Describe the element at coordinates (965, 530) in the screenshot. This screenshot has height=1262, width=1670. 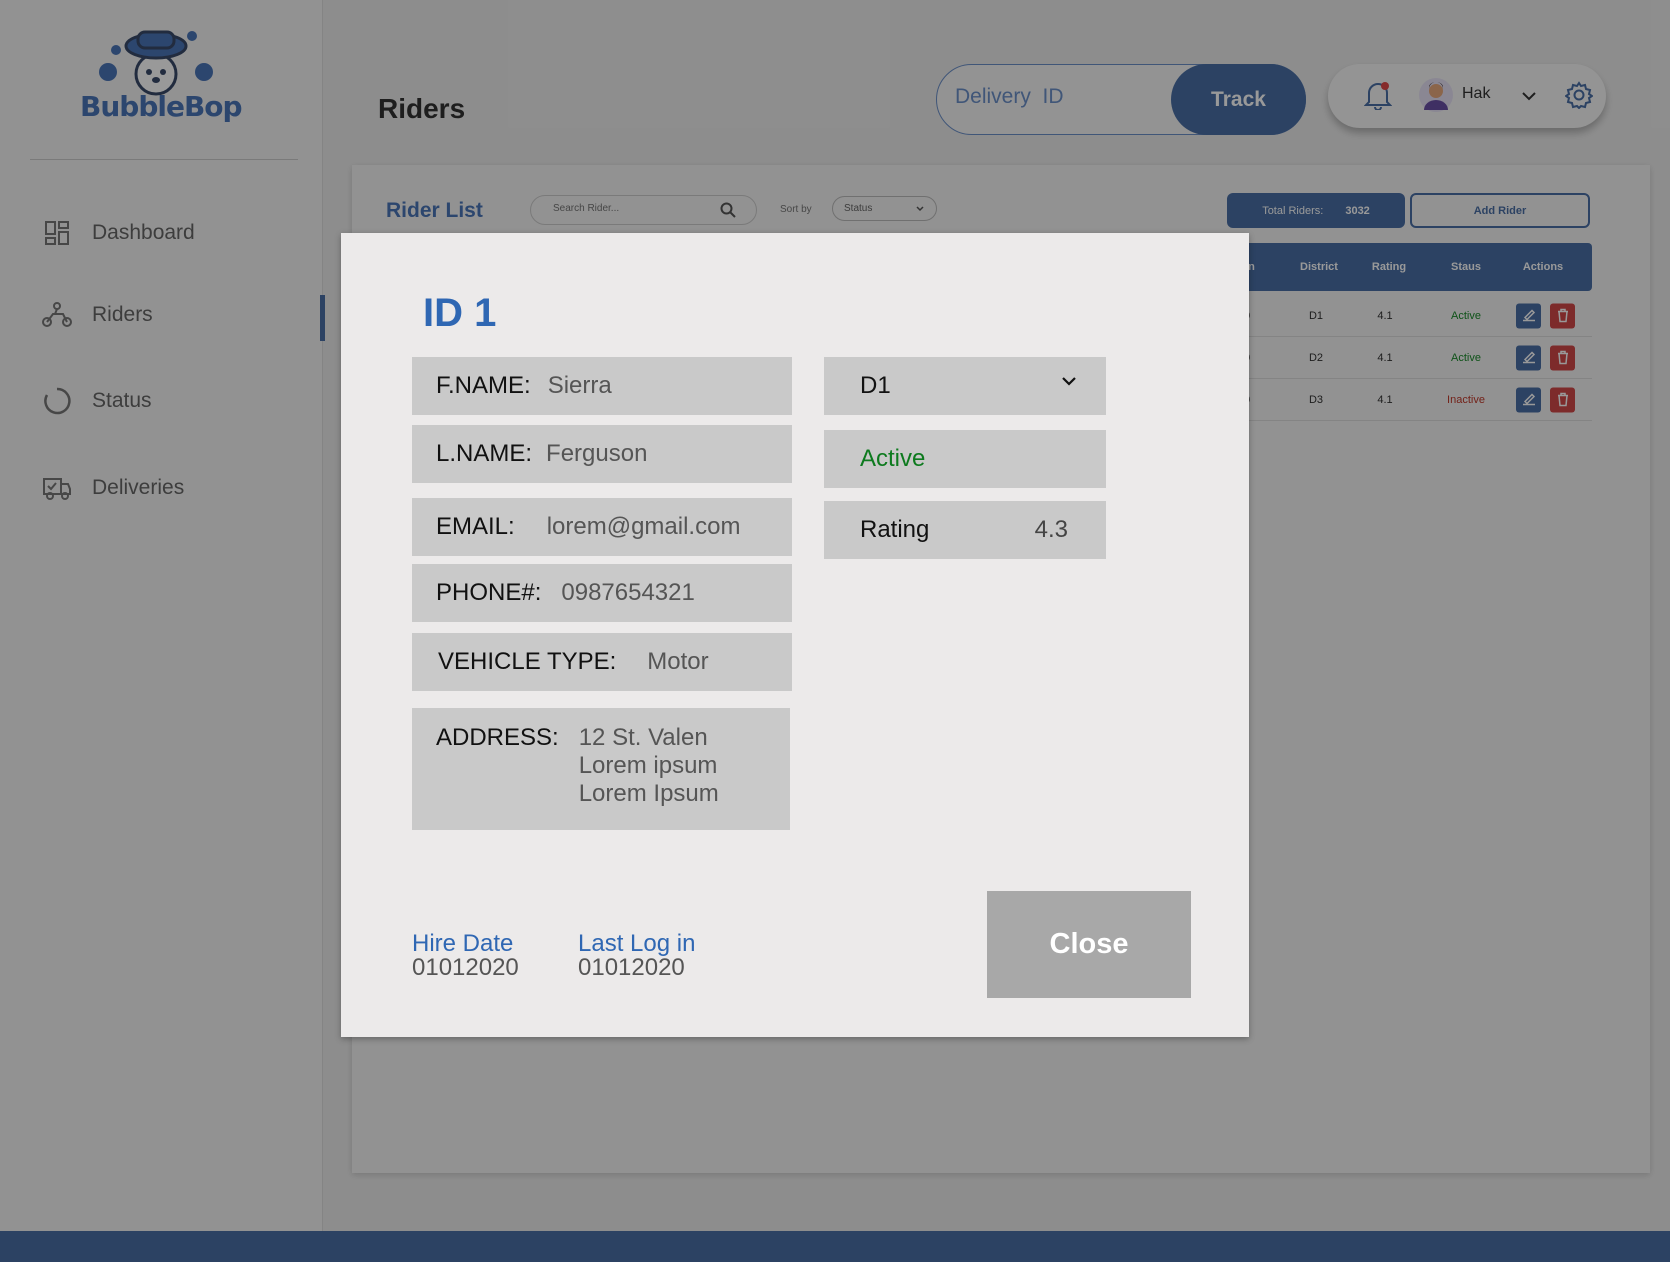
I see `rating-field: Rating 4.3` at that location.